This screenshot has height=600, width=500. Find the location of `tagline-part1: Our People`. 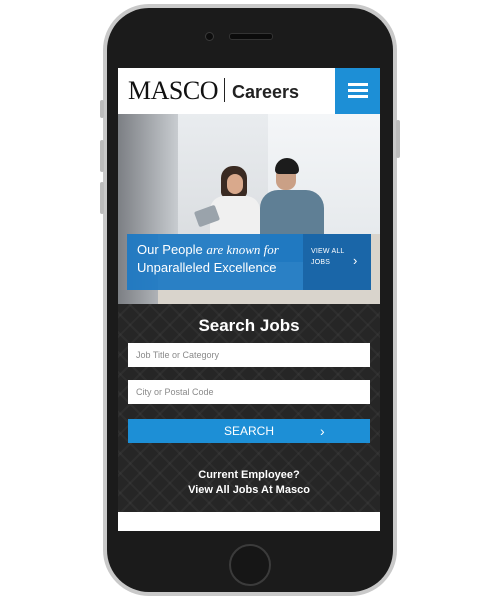

tagline-part1: Our People is located at coordinates (170, 249).